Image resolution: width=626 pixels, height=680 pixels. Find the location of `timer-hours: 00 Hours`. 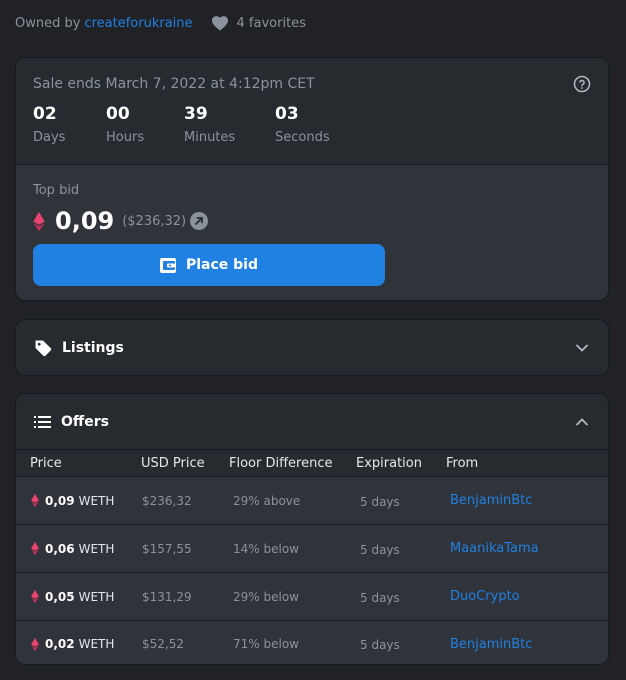

timer-hours: 00 Hours is located at coordinates (145, 124).